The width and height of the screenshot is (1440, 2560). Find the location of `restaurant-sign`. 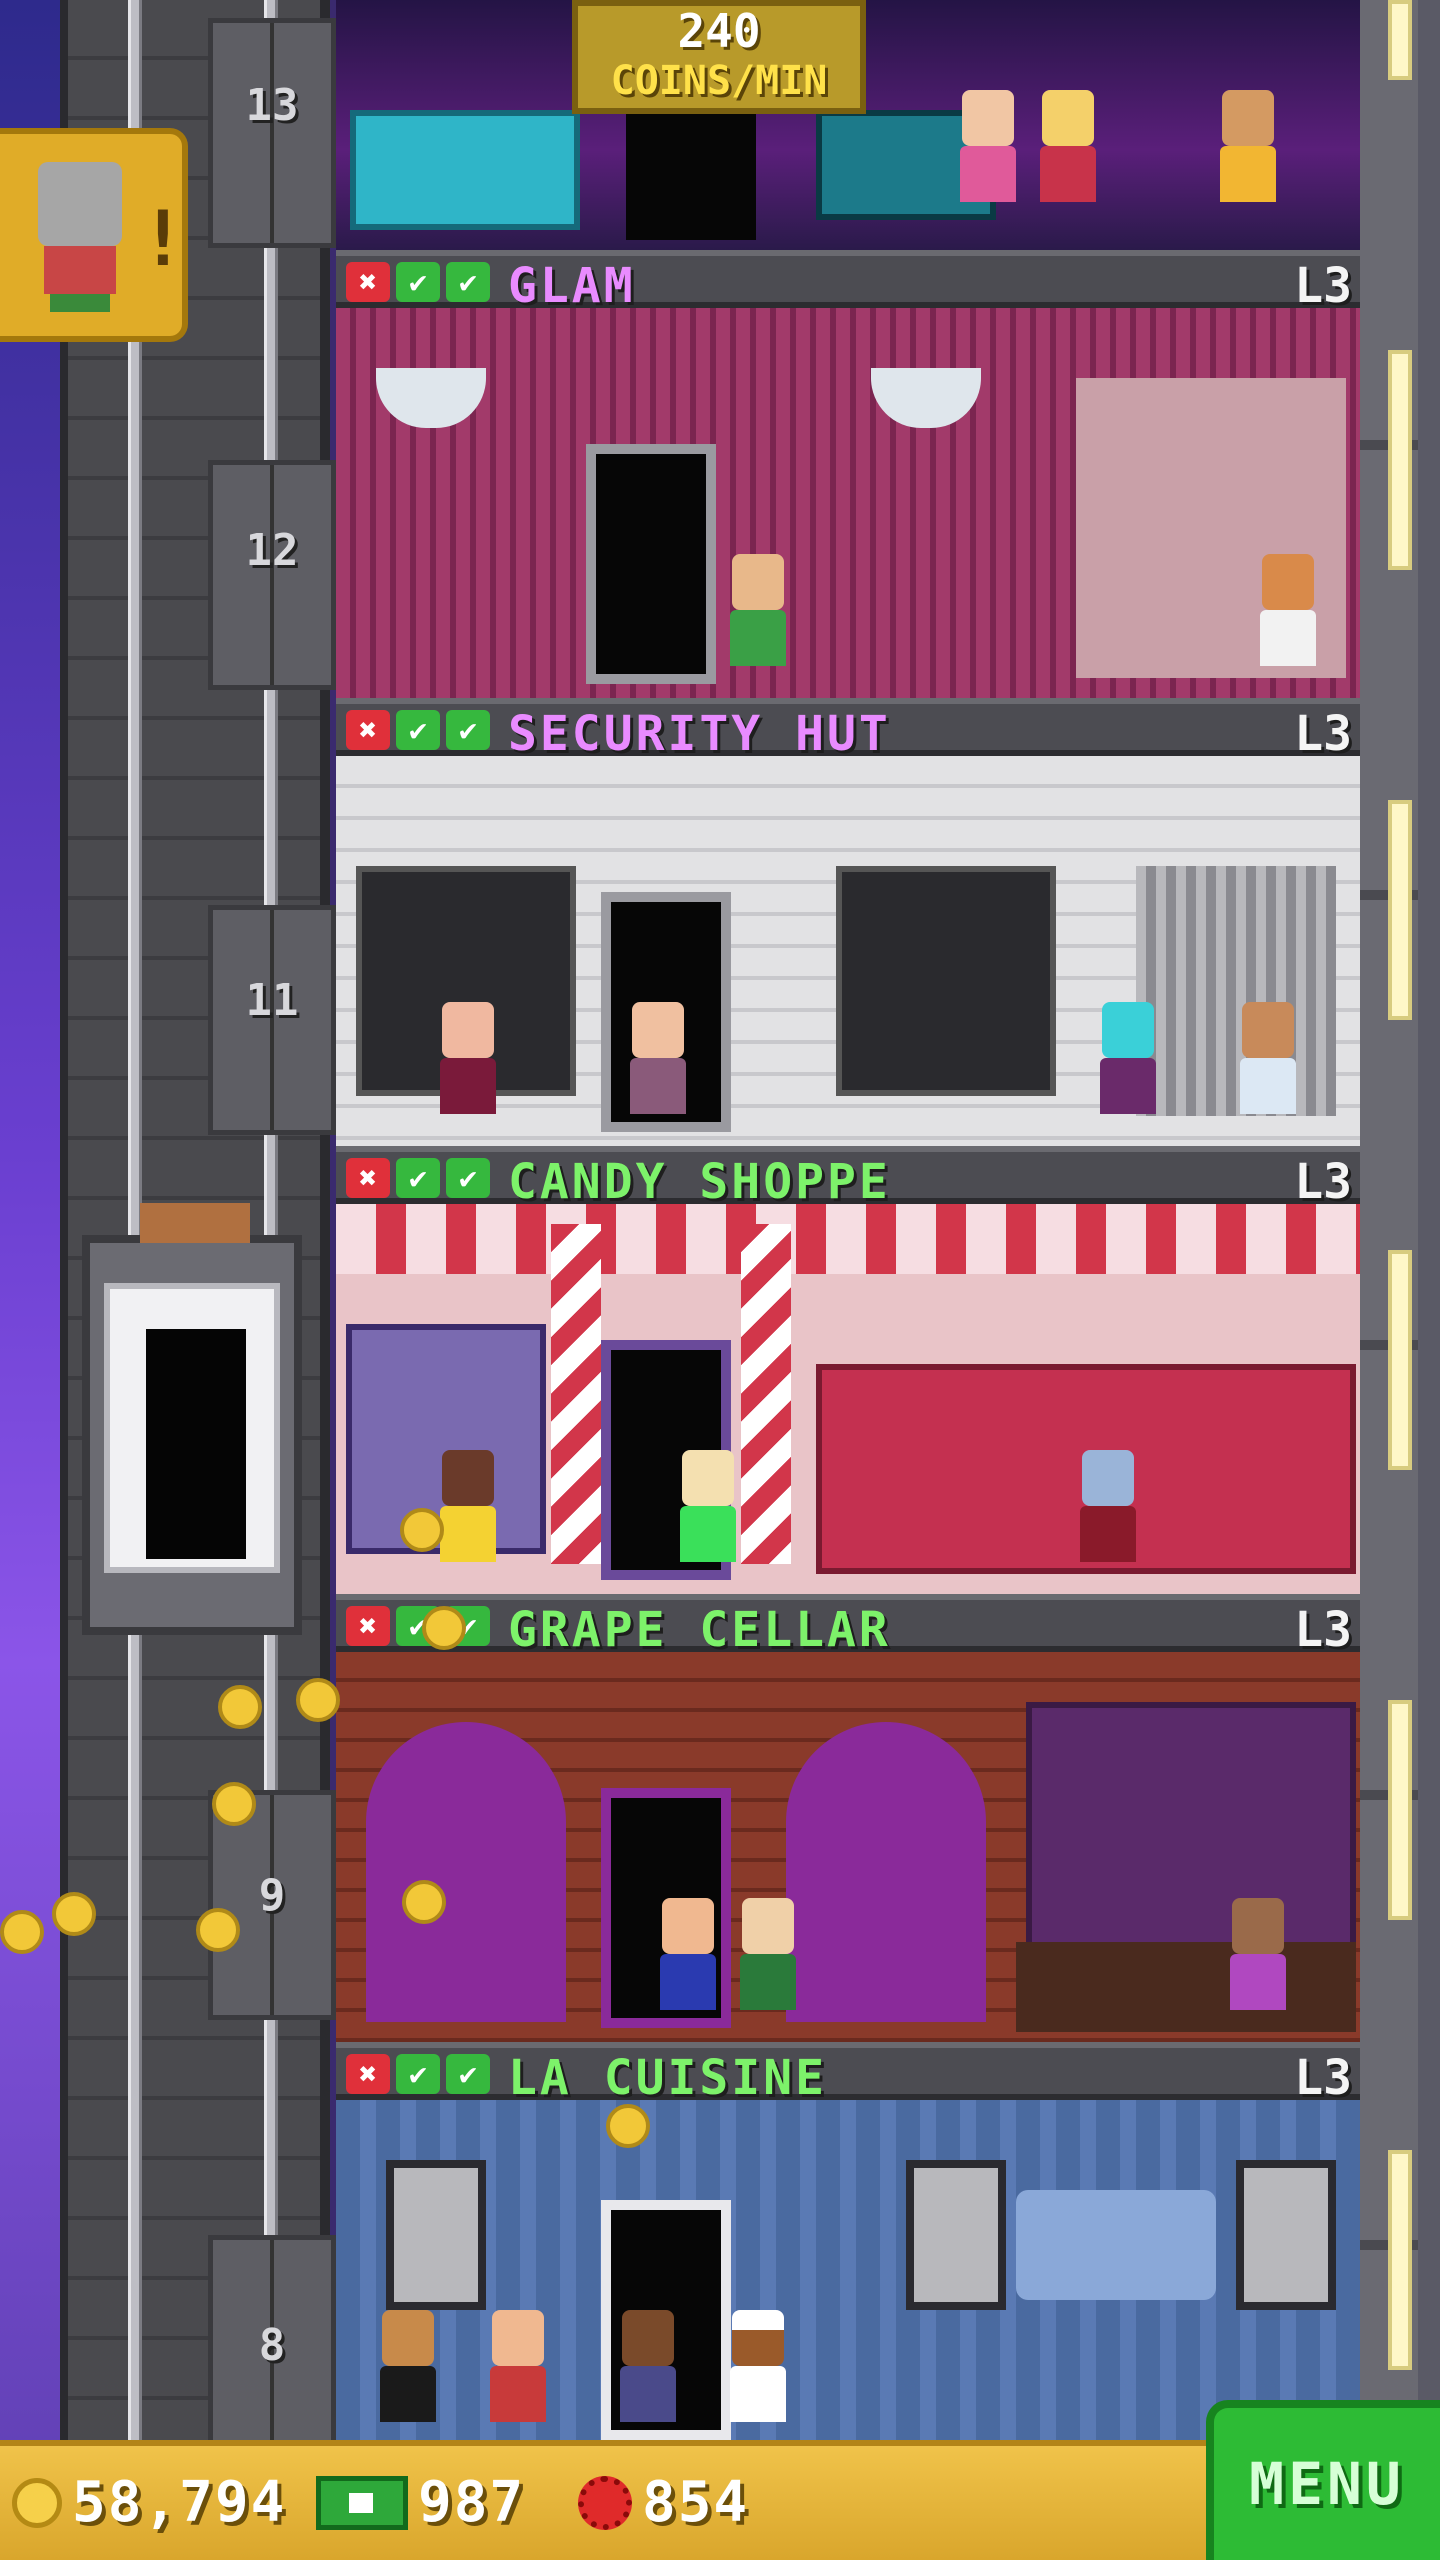

restaurant-sign is located at coordinates (1116, 2245).